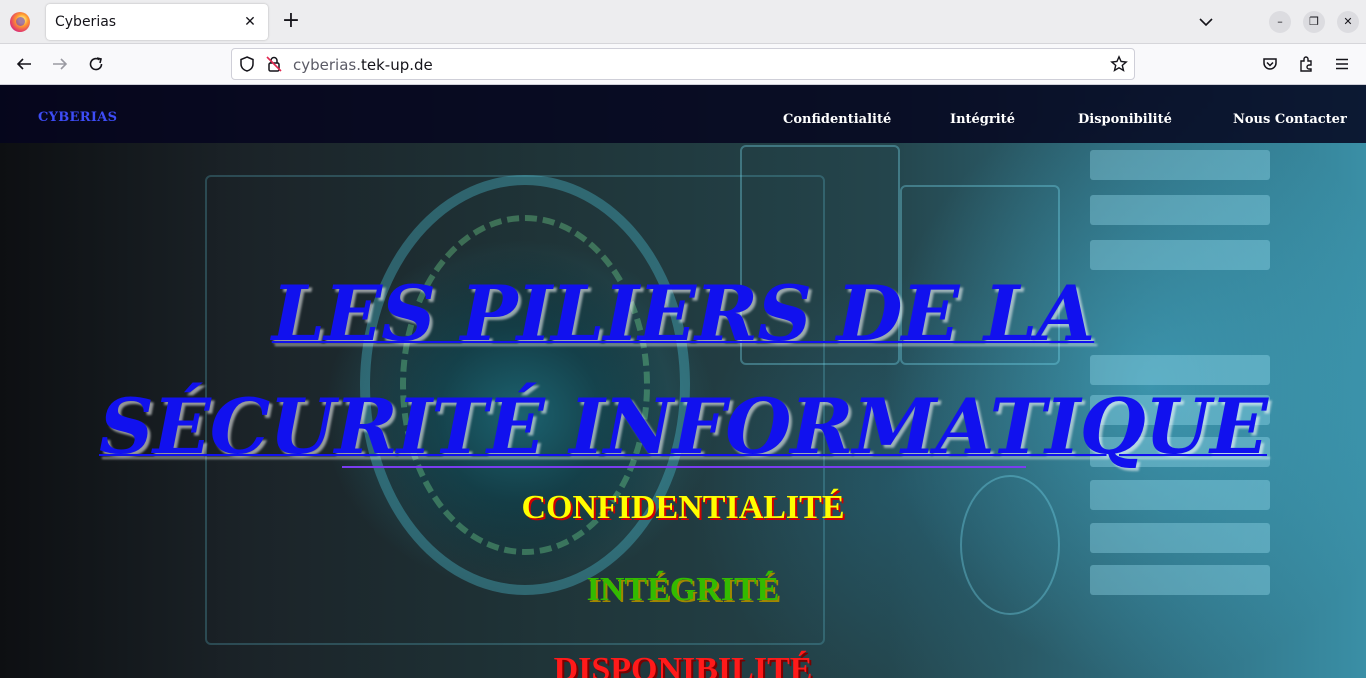  Describe the element at coordinates (1270, 64) in the screenshot. I see `pocket-icon` at that location.